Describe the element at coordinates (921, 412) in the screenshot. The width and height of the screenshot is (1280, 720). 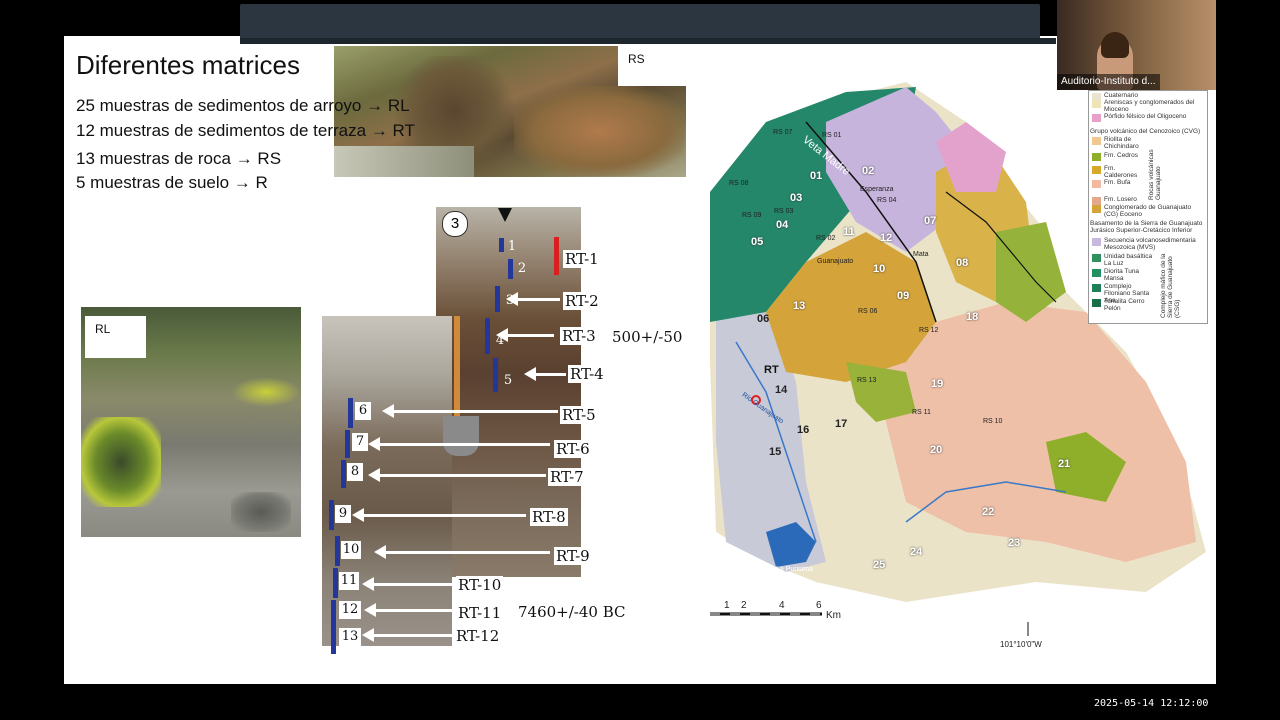
I see `map-rs-label: RS 11` at that location.